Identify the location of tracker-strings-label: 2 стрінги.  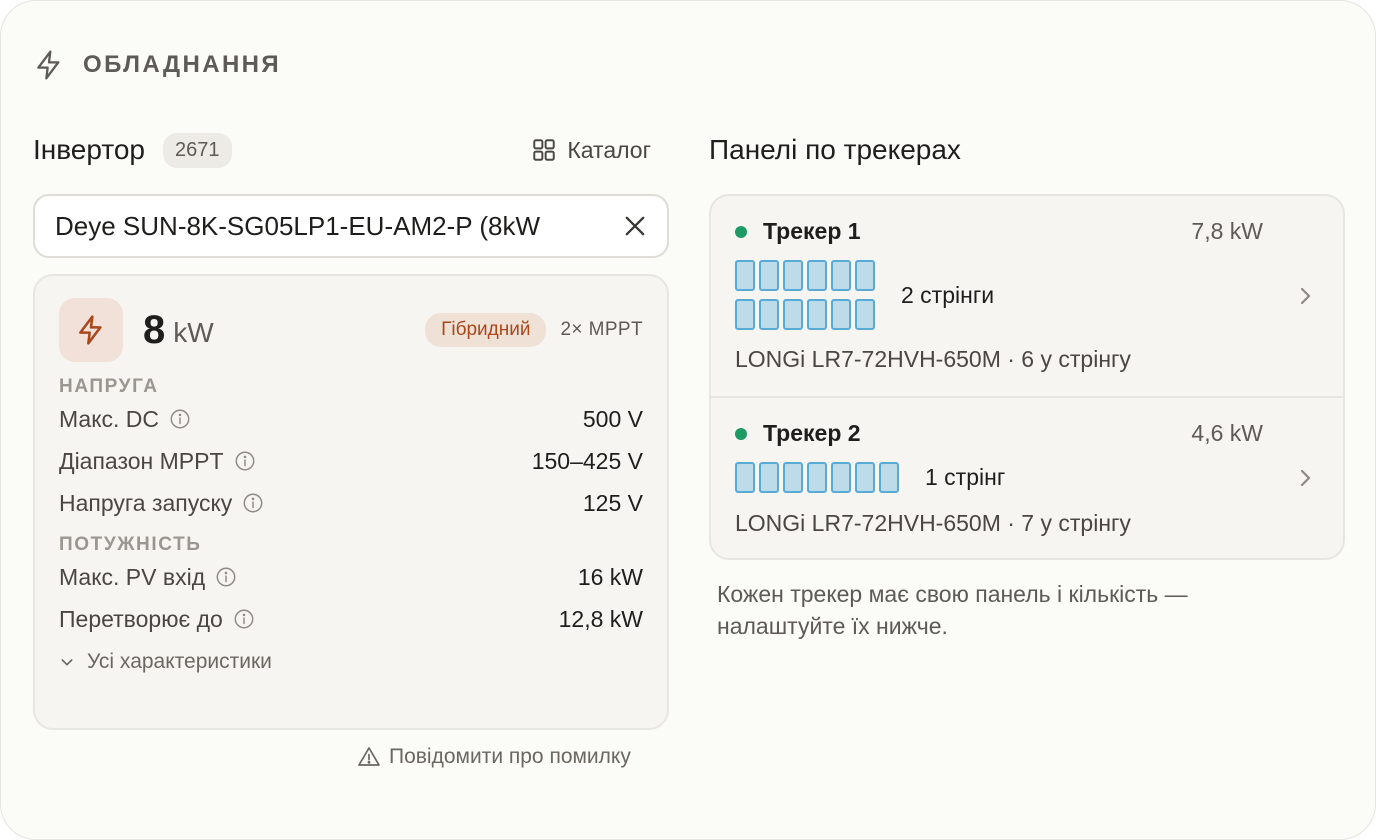
(948, 295).